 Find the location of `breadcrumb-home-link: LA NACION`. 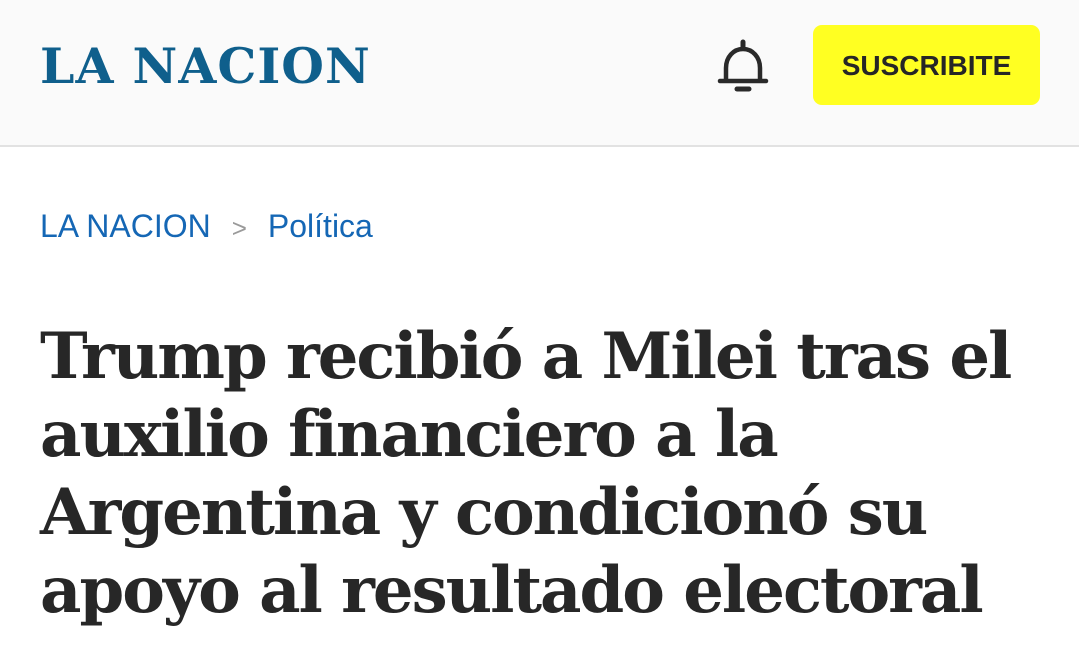

breadcrumb-home-link: LA NACION is located at coordinates (125, 226).